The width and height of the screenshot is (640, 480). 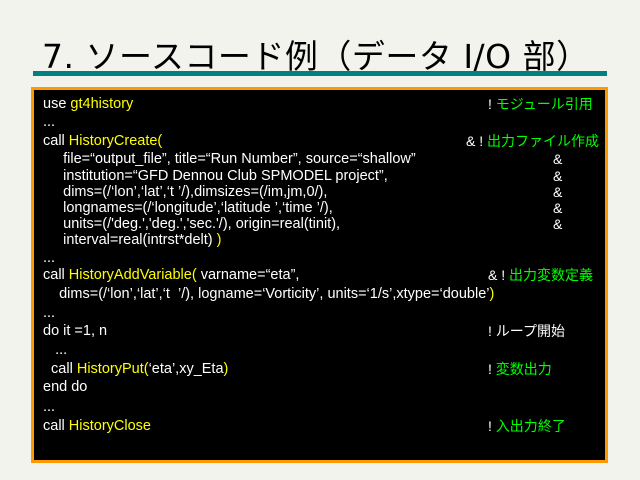 What do you see at coordinates (102, 104) in the screenshot?
I see `code-keyword: gt4history` at bounding box center [102, 104].